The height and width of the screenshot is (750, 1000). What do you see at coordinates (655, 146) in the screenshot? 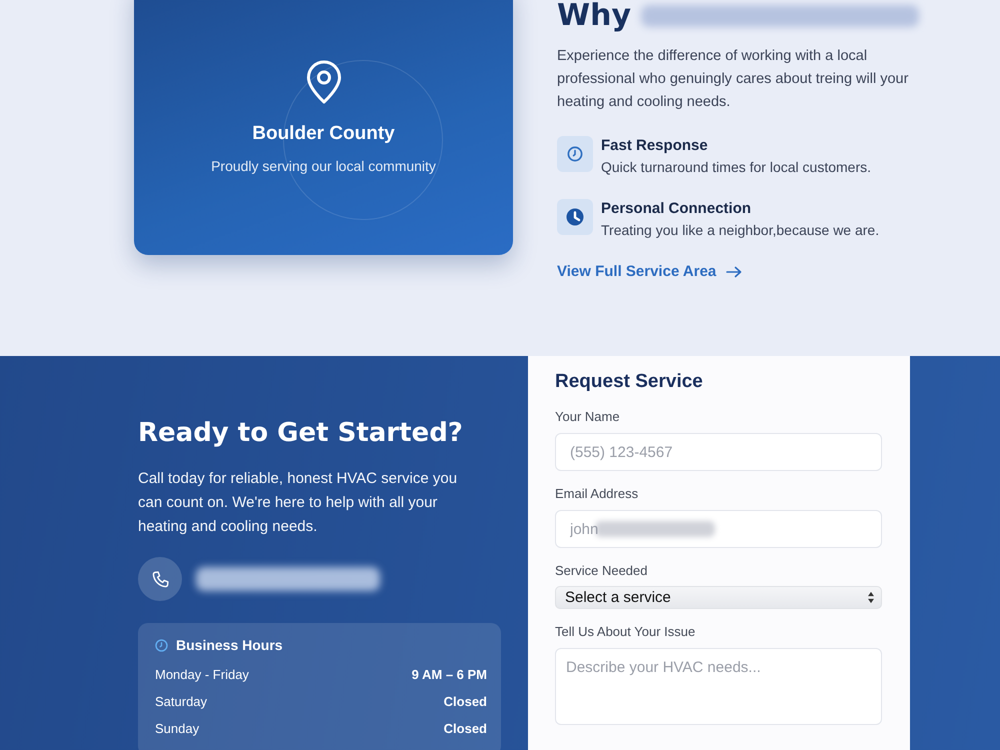
I see `feature-title: Fast Response` at bounding box center [655, 146].